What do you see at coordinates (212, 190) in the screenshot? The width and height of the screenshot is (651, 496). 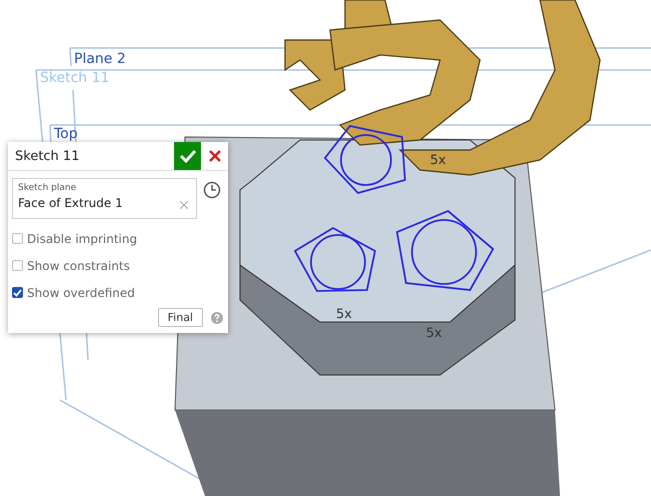 I see `clock-icon` at bounding box center [212, 190].